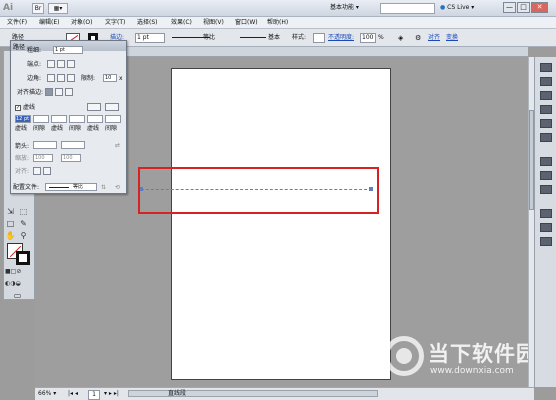 The image size is (556, 400). I want to click on menu-type: 文字(T), so click(115, 23).